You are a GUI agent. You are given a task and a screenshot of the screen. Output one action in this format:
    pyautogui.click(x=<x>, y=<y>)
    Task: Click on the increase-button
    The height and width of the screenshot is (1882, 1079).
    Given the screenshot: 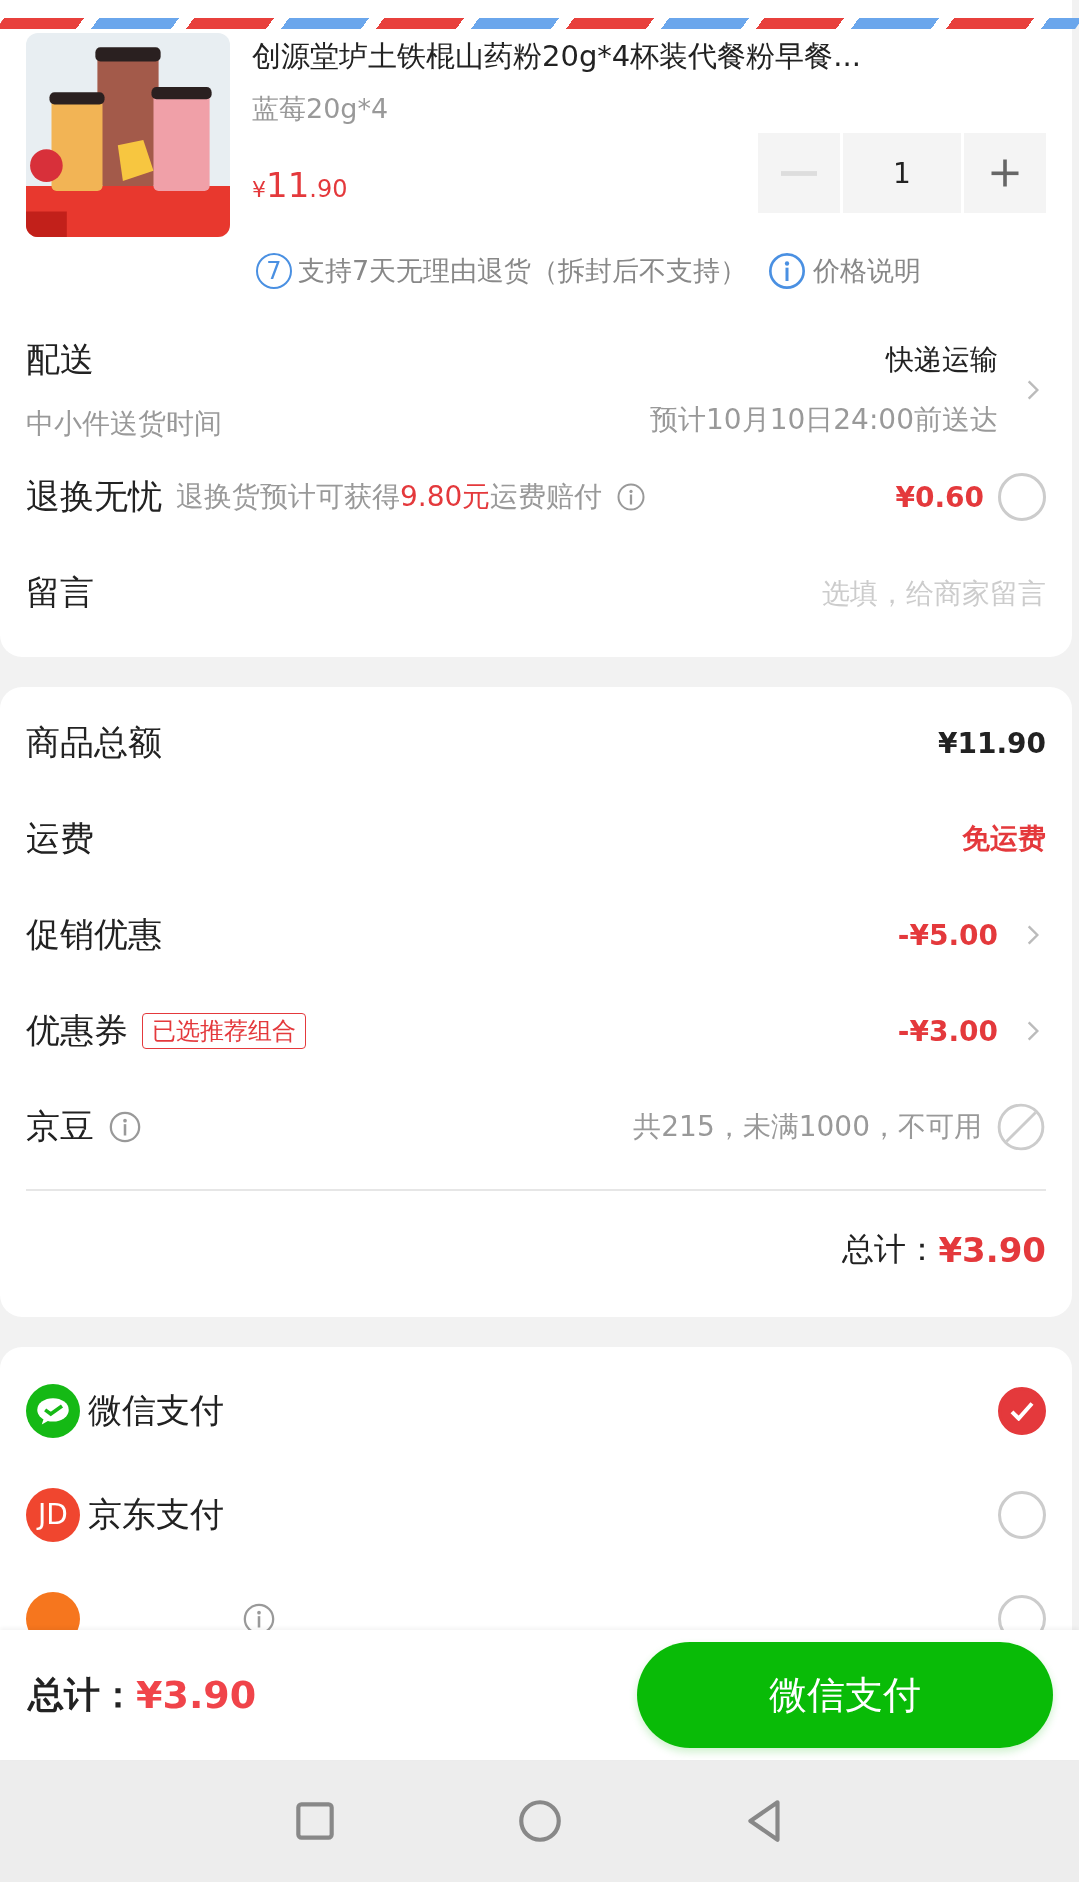 What is the action you would take?
    pyautogui.click(x=1005, y=173)
    